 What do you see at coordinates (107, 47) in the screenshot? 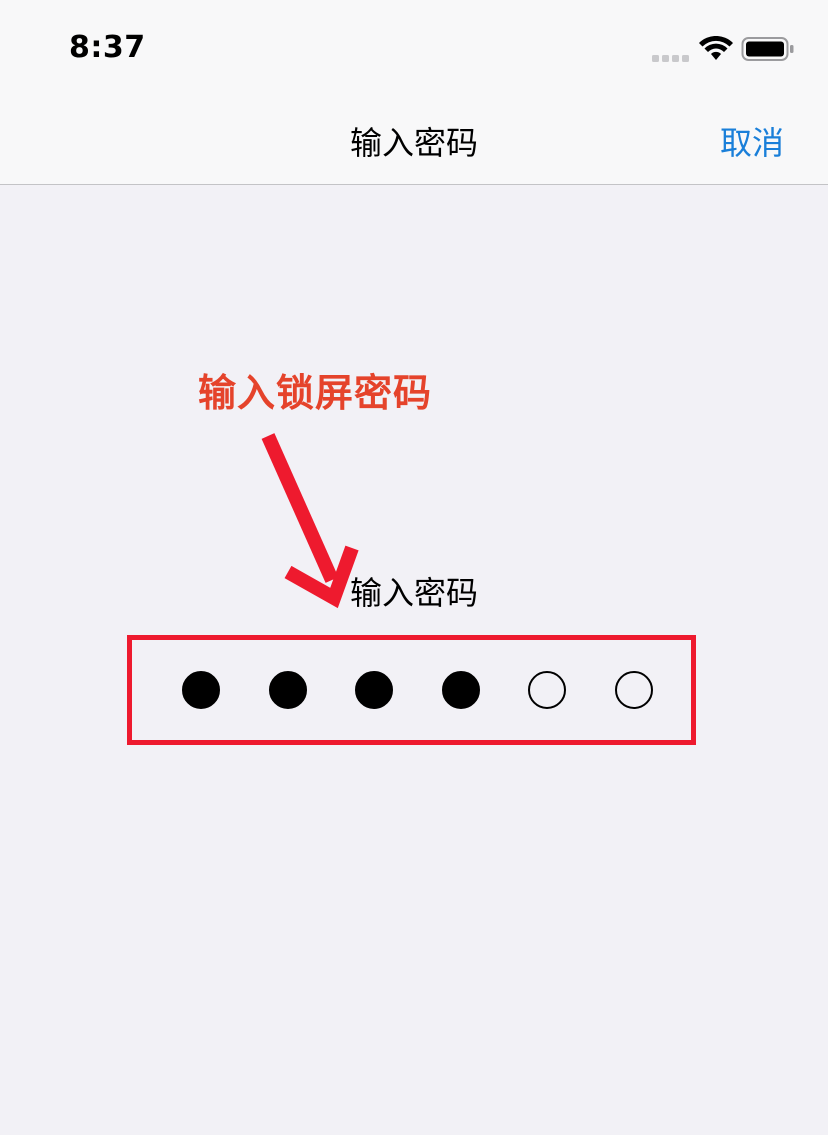
I see `status-time: 8:37` at bounding box center [107, 47].